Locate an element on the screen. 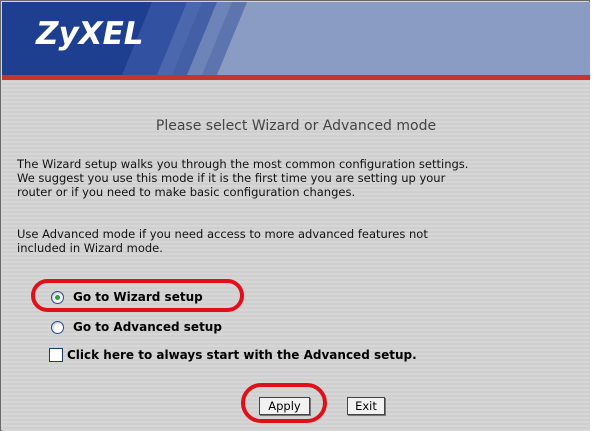  always-advanced-checkbox is located at coordinates (56, 355).